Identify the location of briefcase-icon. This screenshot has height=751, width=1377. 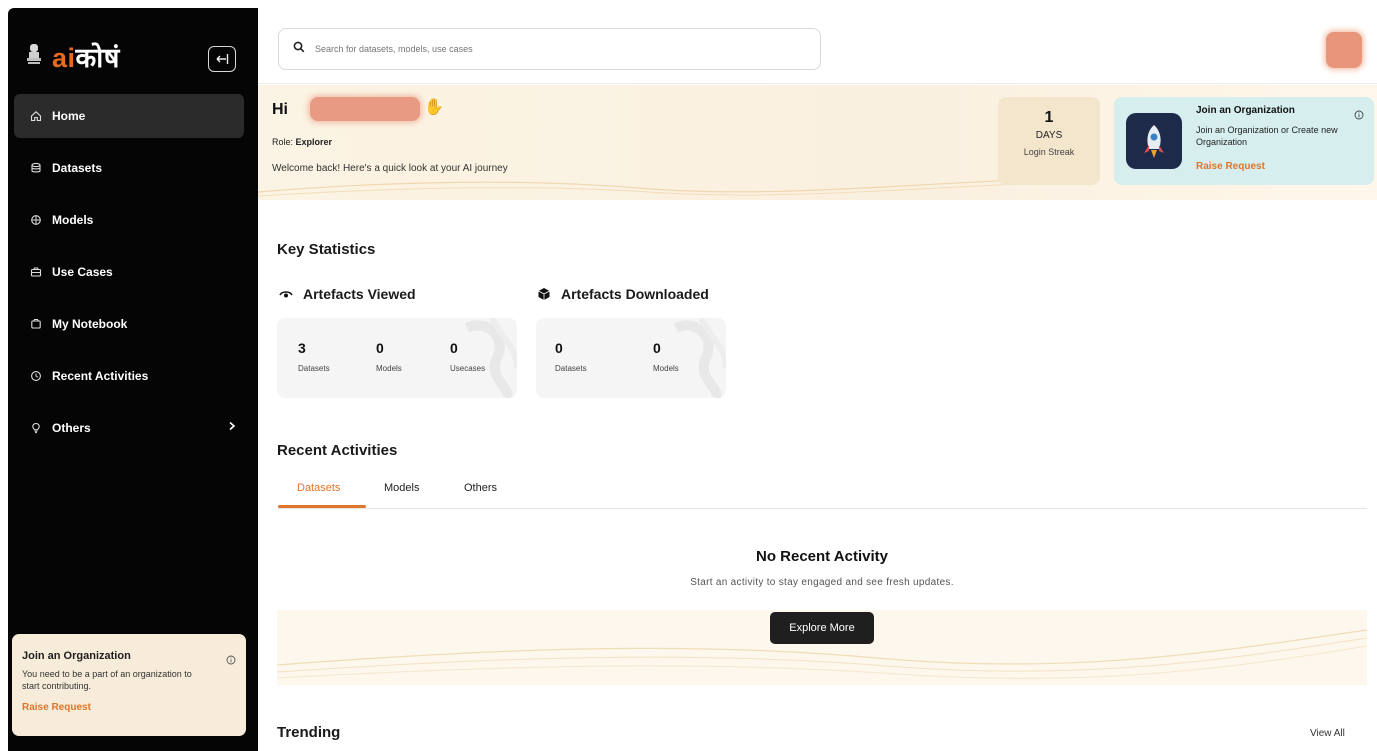
(36, 272).